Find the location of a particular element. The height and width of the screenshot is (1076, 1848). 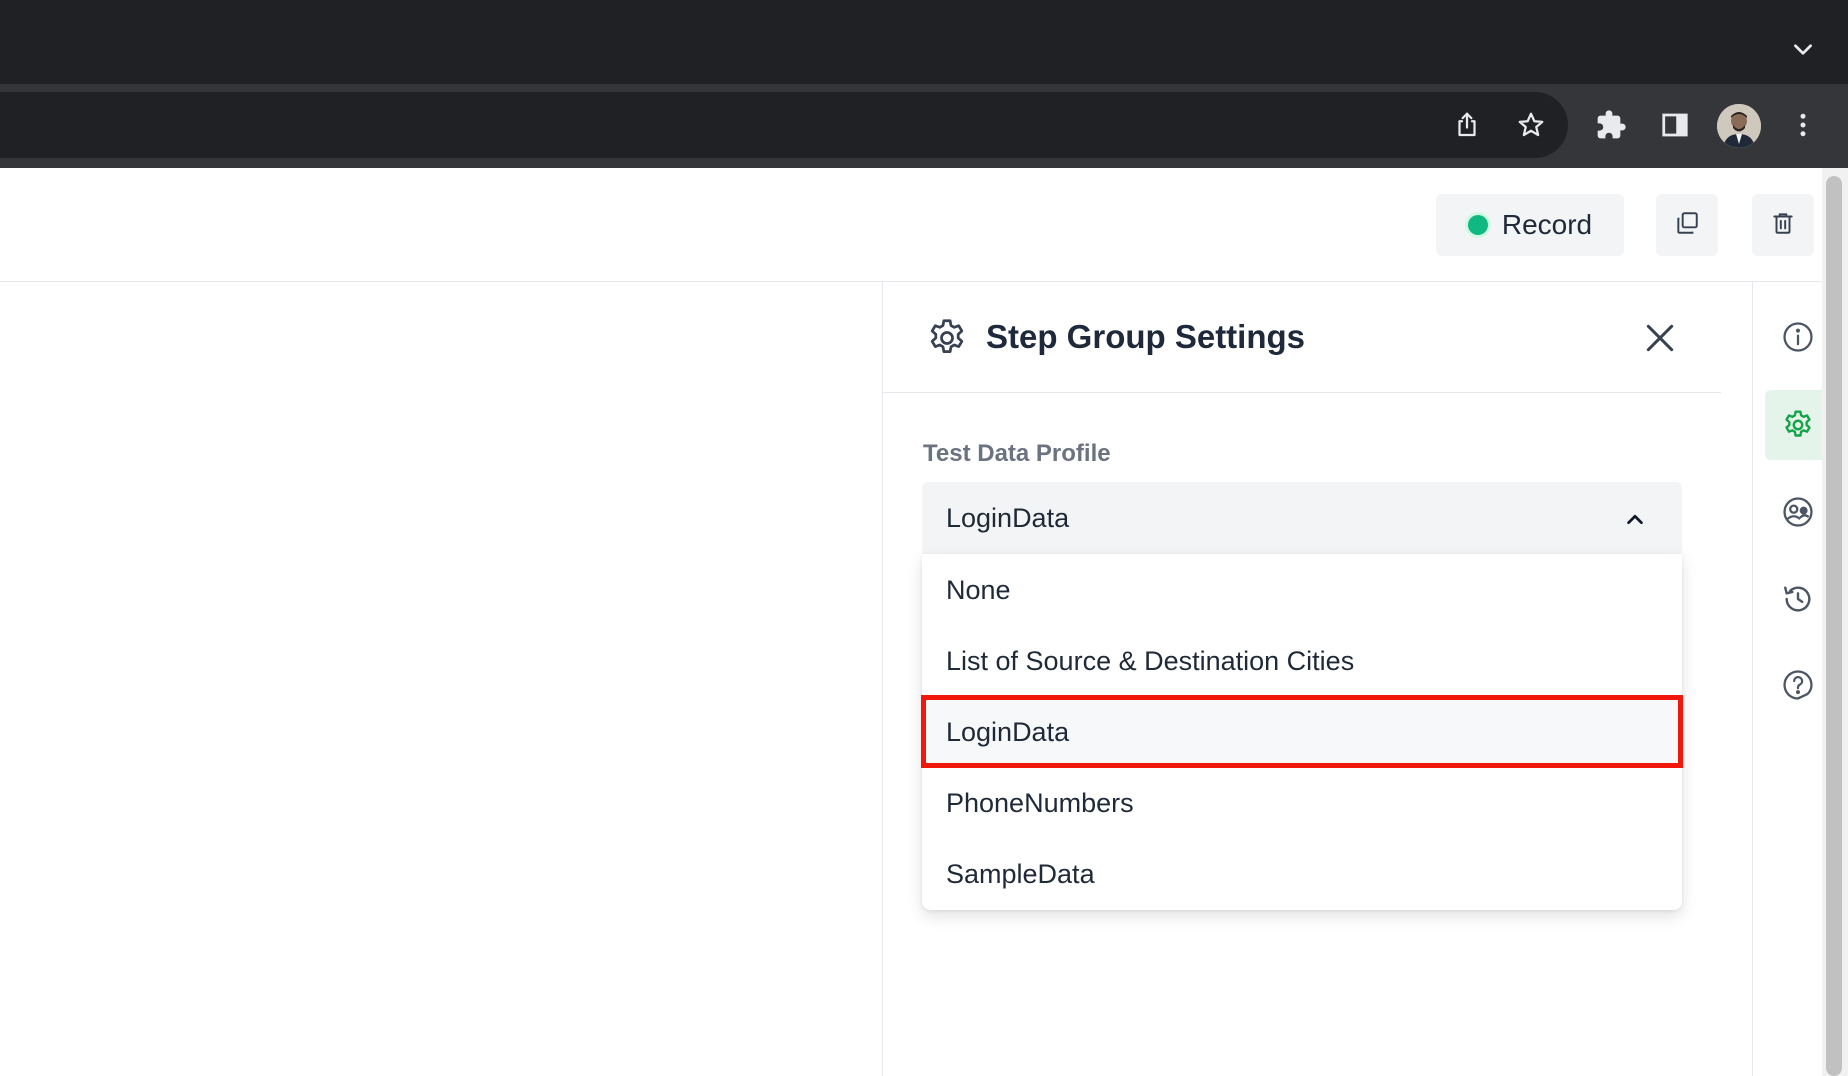

menu-item-logindata: LoginData is located at coordinates (1302, 731).